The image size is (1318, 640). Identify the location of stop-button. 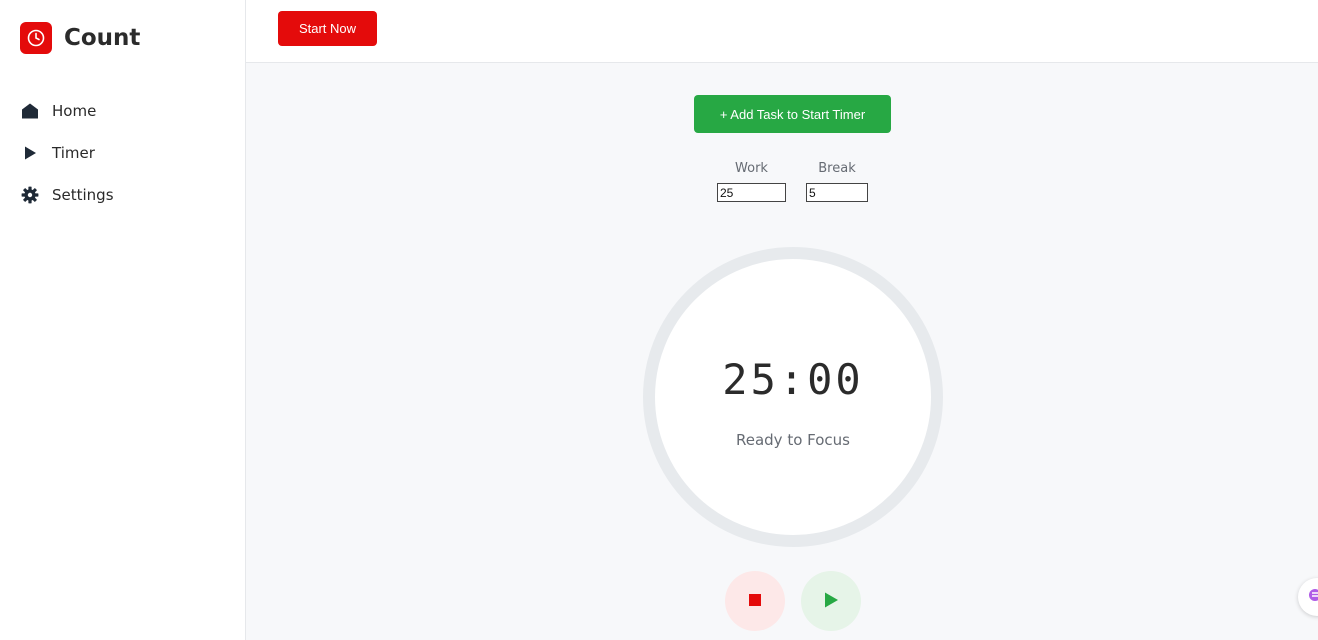
(755, 601).